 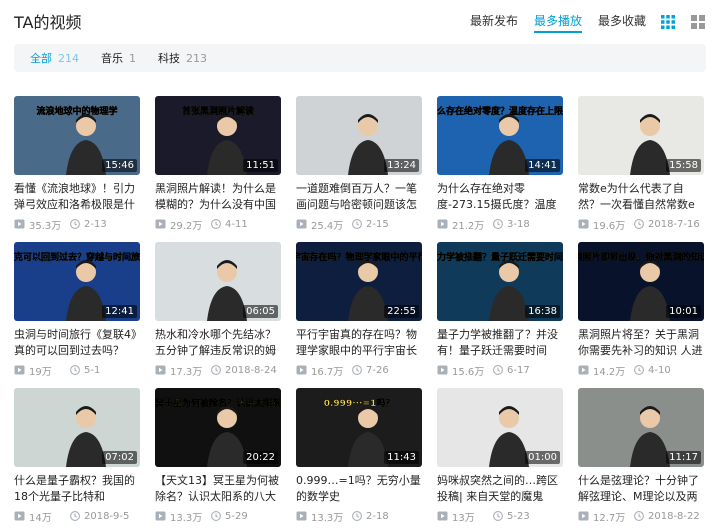 What do you see at coordinates (500, 135) in the screenshot?
I see `video-thumbnail: 为什么存在绝对零度？温度存在上限吗？ 14:41` at bounding box center [500, 135].